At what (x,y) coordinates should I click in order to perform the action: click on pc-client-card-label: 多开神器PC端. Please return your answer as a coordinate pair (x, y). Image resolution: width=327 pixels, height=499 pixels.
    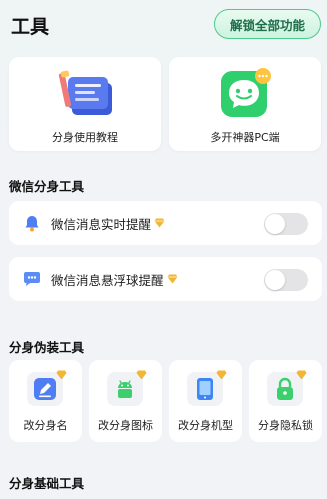
    Looking at the image, I should click on (245, 137).